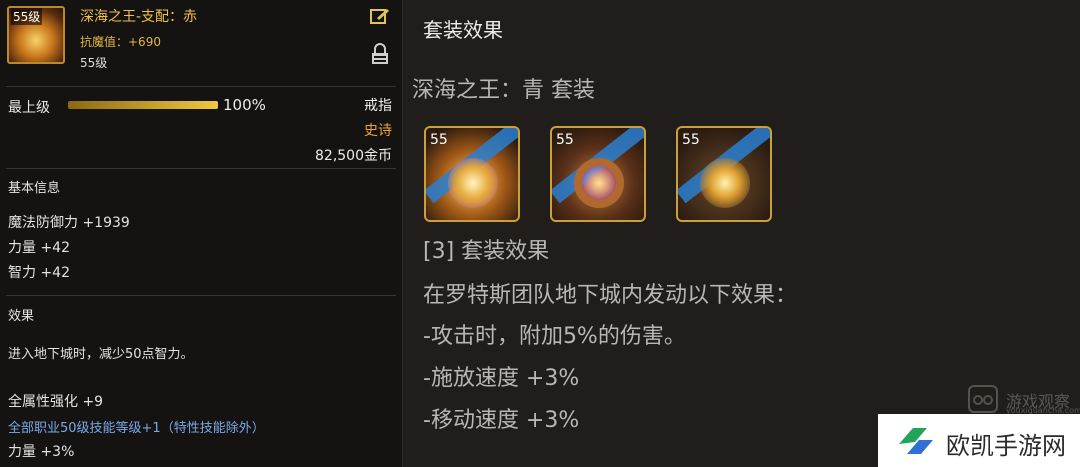  What do you see at coordinates (380, 54) in the screenshot?
I see `lock-icon` at bounding box center [380, 54].